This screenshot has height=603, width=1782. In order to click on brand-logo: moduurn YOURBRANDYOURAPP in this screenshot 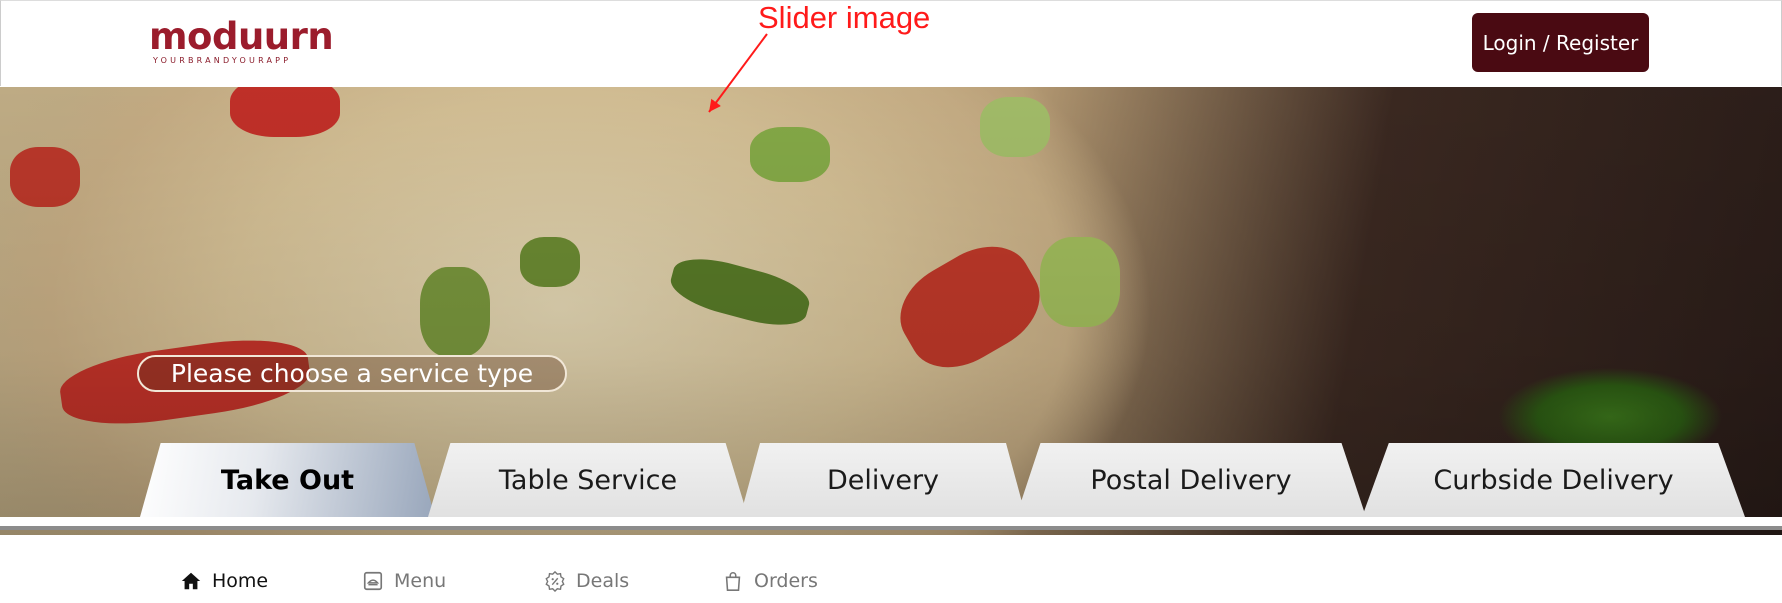, I will do `click(249, 41)`.